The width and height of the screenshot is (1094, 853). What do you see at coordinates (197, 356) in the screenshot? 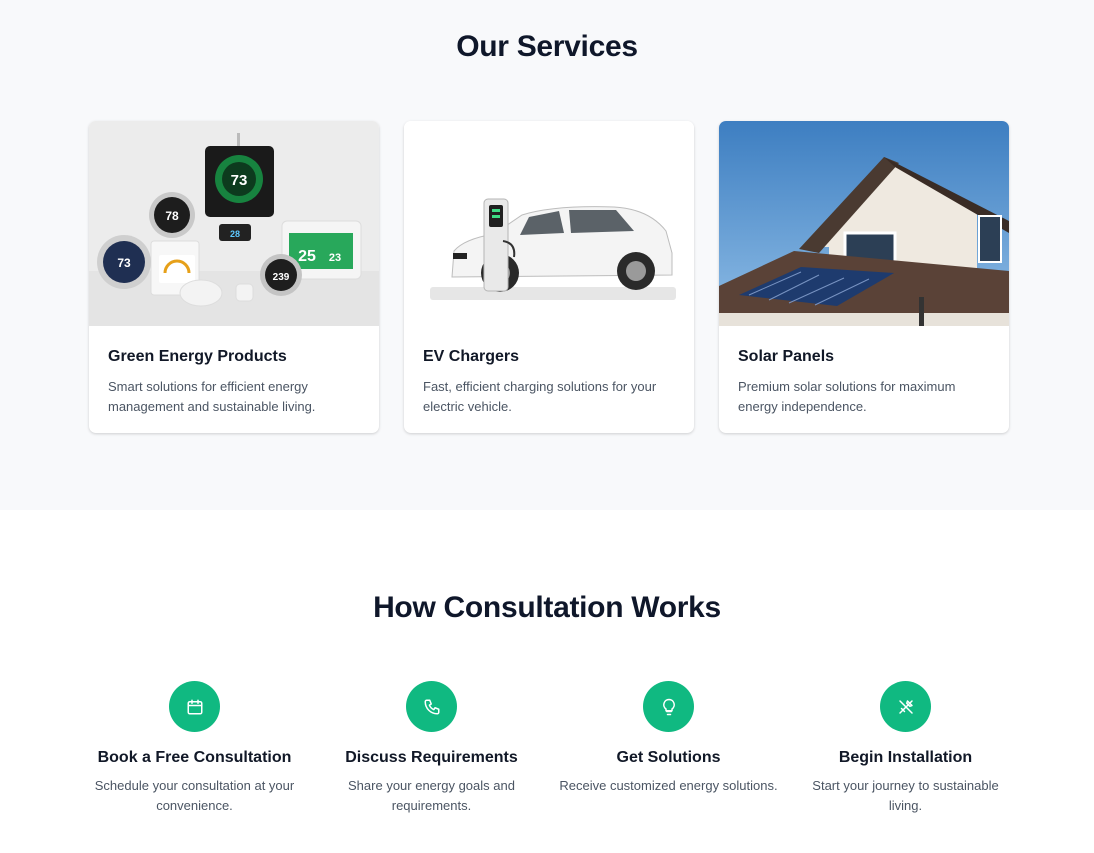
I see `card-title: Green Energy Products` at bounding box center [197, 356].